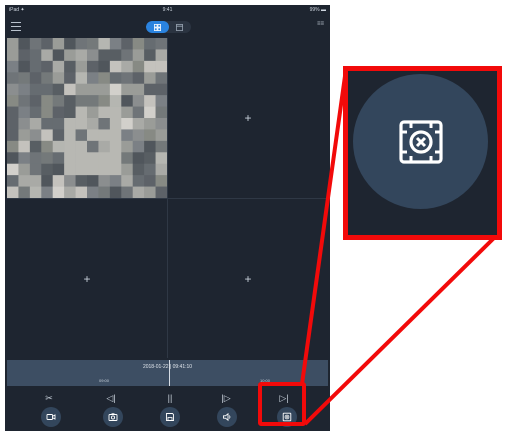 This screenshot has width=509, height=431. I want to click on grid-divider, so click(167, 198).